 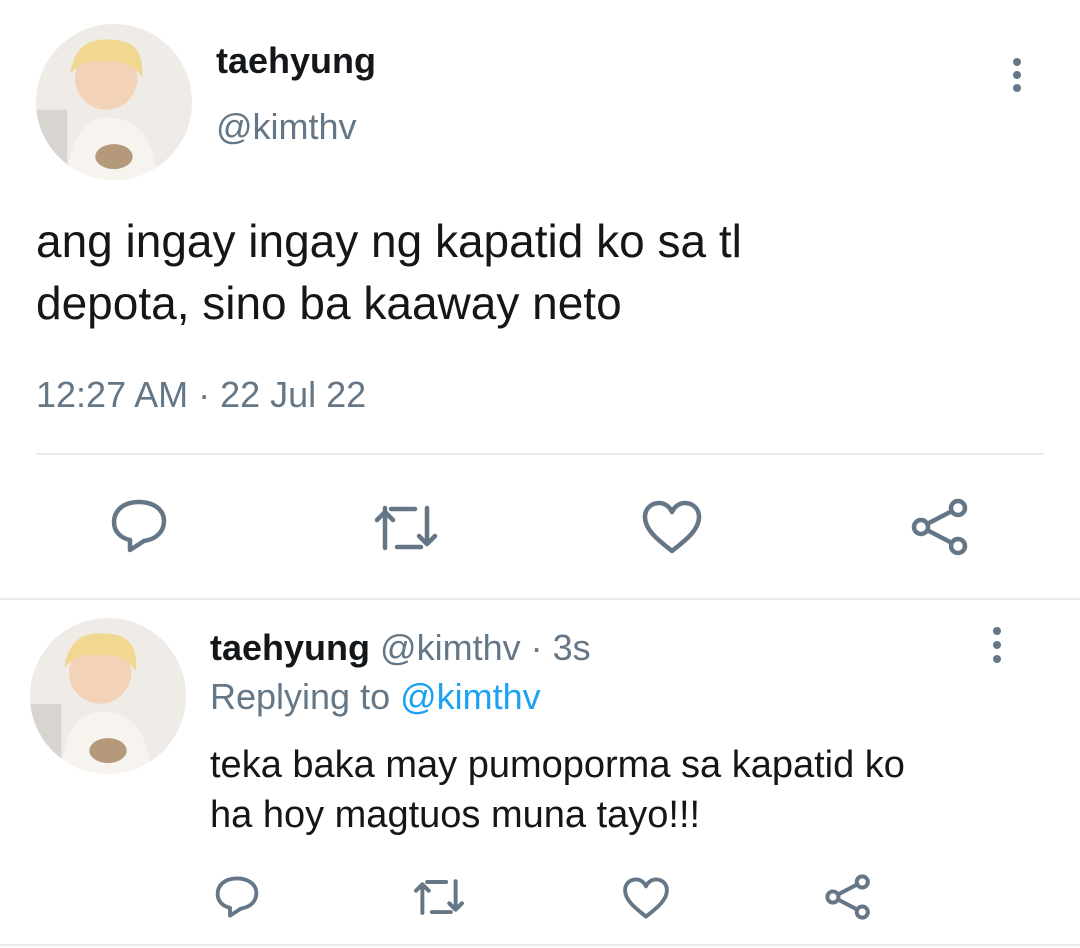 I want to click on reply-header: taehyung @kimthv · 3s, so click(x=400, y=648).